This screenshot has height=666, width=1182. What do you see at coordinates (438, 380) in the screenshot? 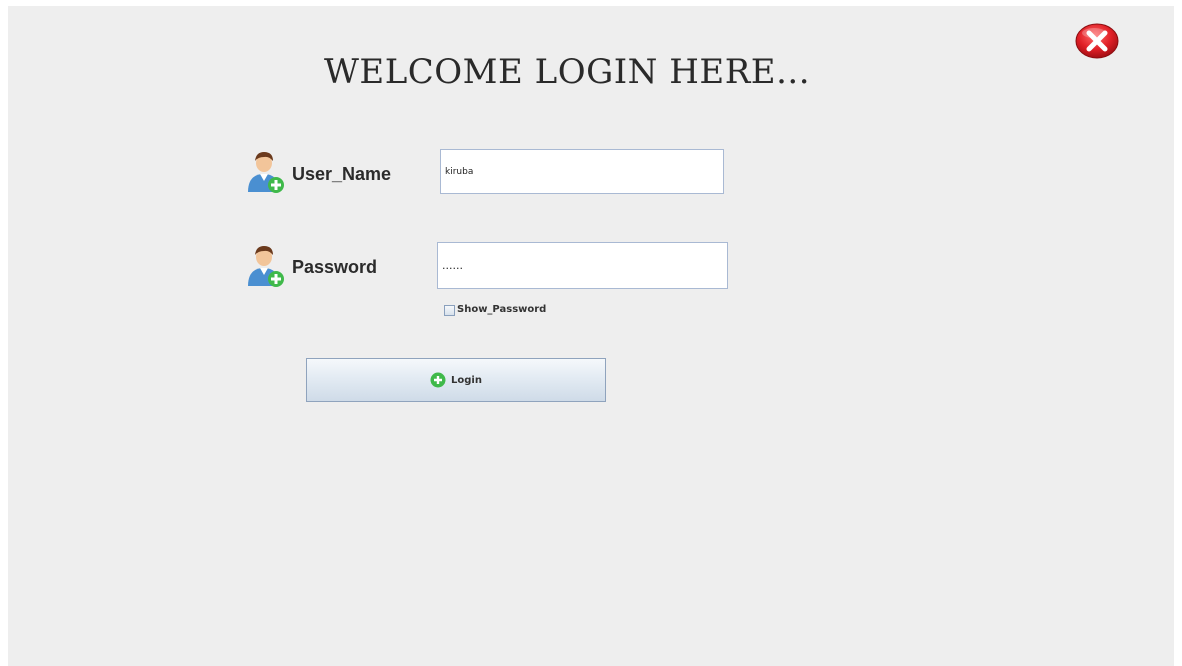
I see `plus-icon` at bounding box center [438, 380].